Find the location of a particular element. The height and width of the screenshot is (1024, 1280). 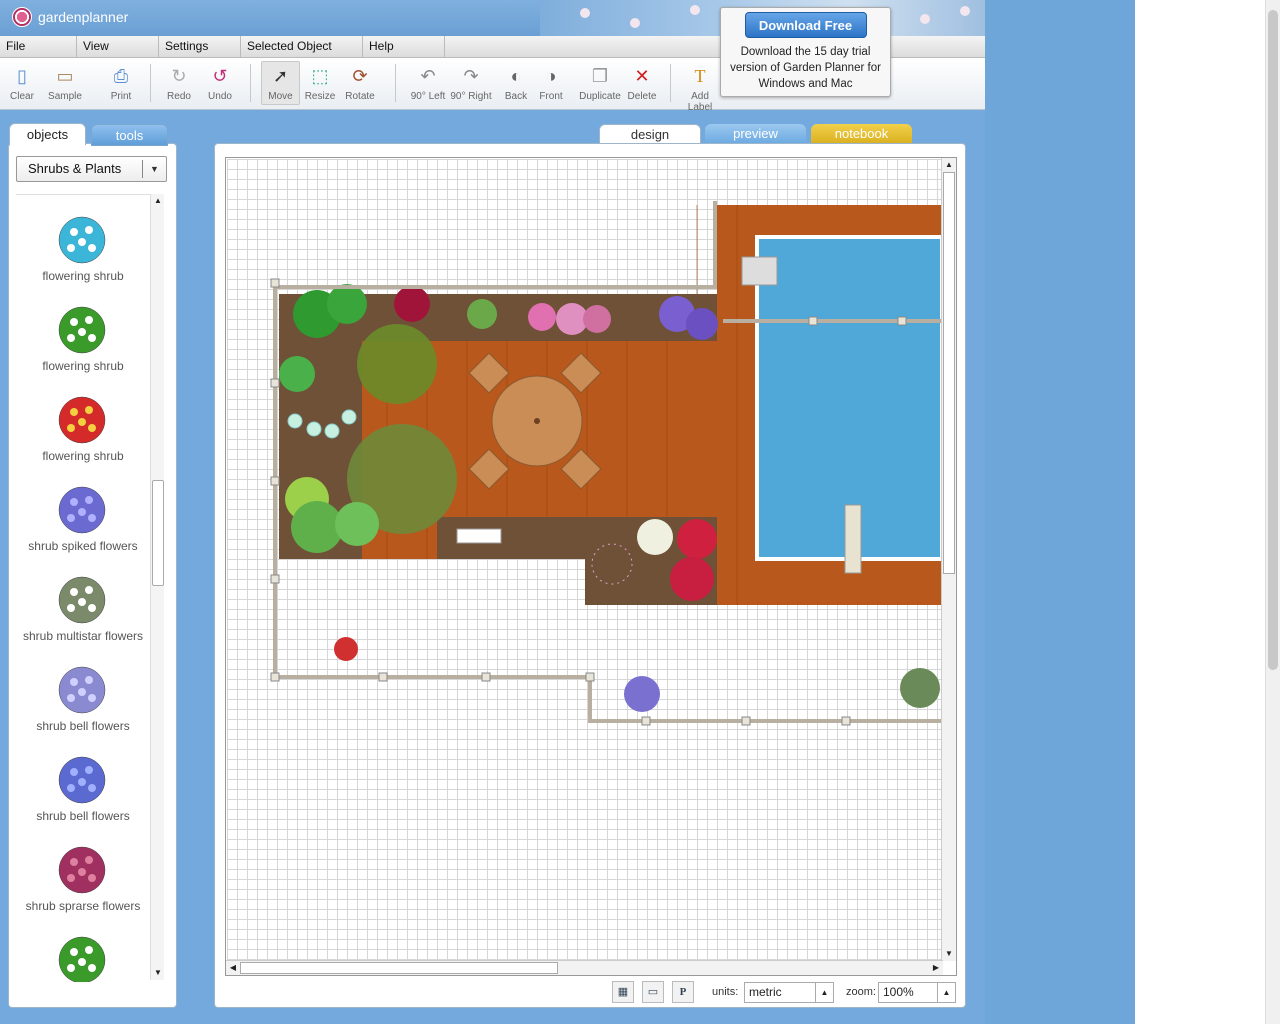

canvas-vscroll-thumb is located at coordinates (949, 373).